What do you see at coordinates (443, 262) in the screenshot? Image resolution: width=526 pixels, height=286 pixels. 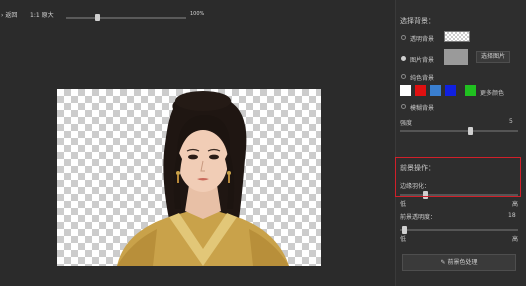 I see `brush-icon: ✎` at bounding box center [443, 262].